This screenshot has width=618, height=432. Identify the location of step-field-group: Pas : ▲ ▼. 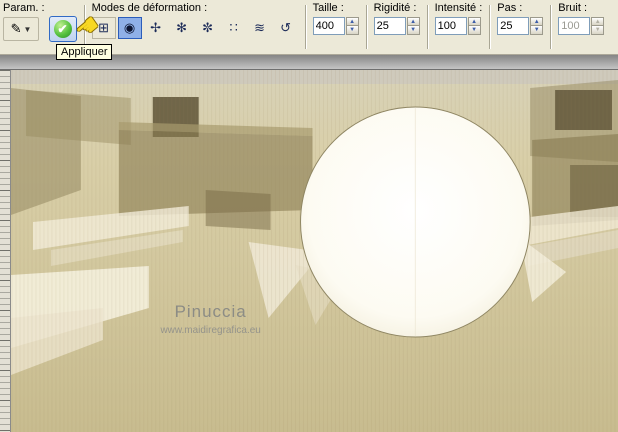
(520, 18).